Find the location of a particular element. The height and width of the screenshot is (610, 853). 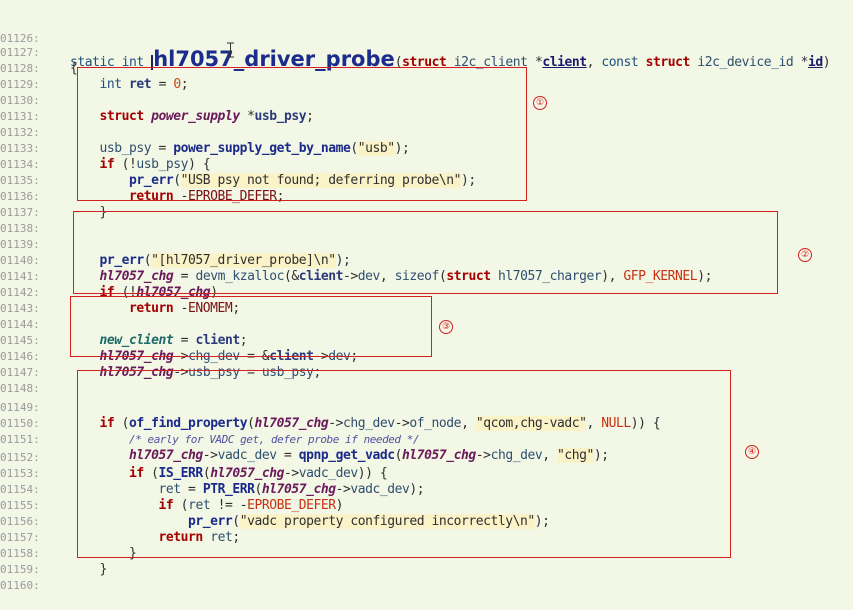

line-number: 01160: is located at coordinates (20, 585).